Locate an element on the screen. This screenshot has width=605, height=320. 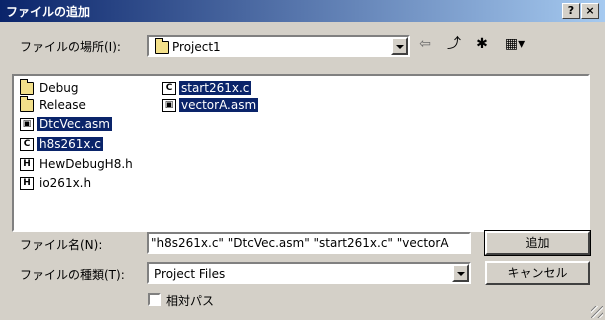
location-value: Project1 is located at coordinates (196, 47).